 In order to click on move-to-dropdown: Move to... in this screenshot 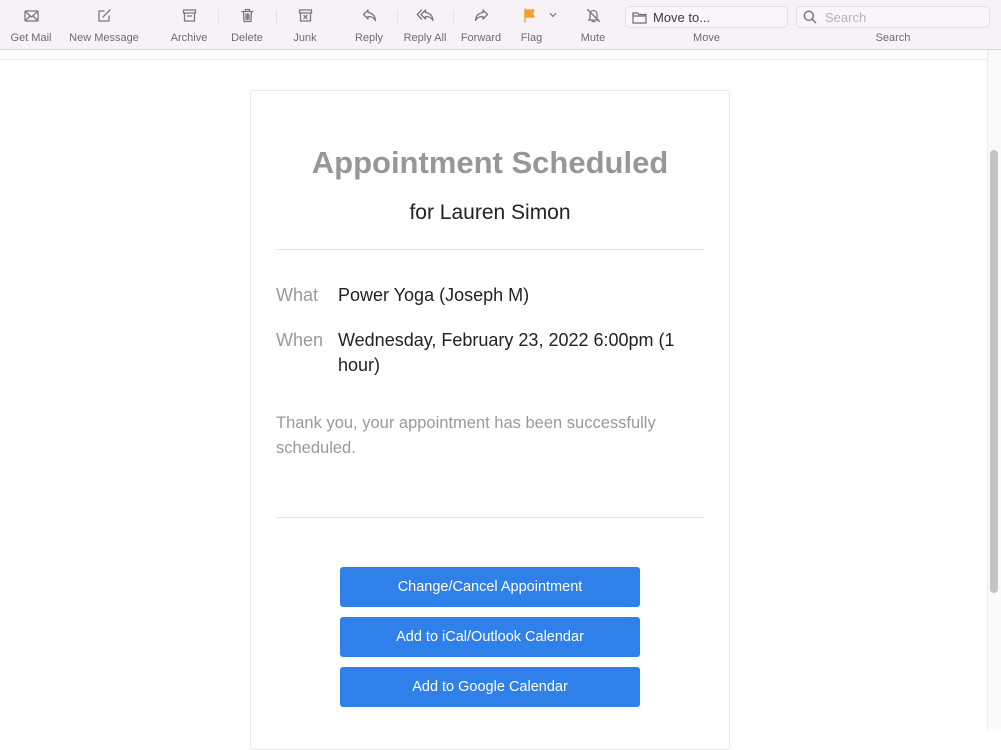, I will do `click(706, 17)`.